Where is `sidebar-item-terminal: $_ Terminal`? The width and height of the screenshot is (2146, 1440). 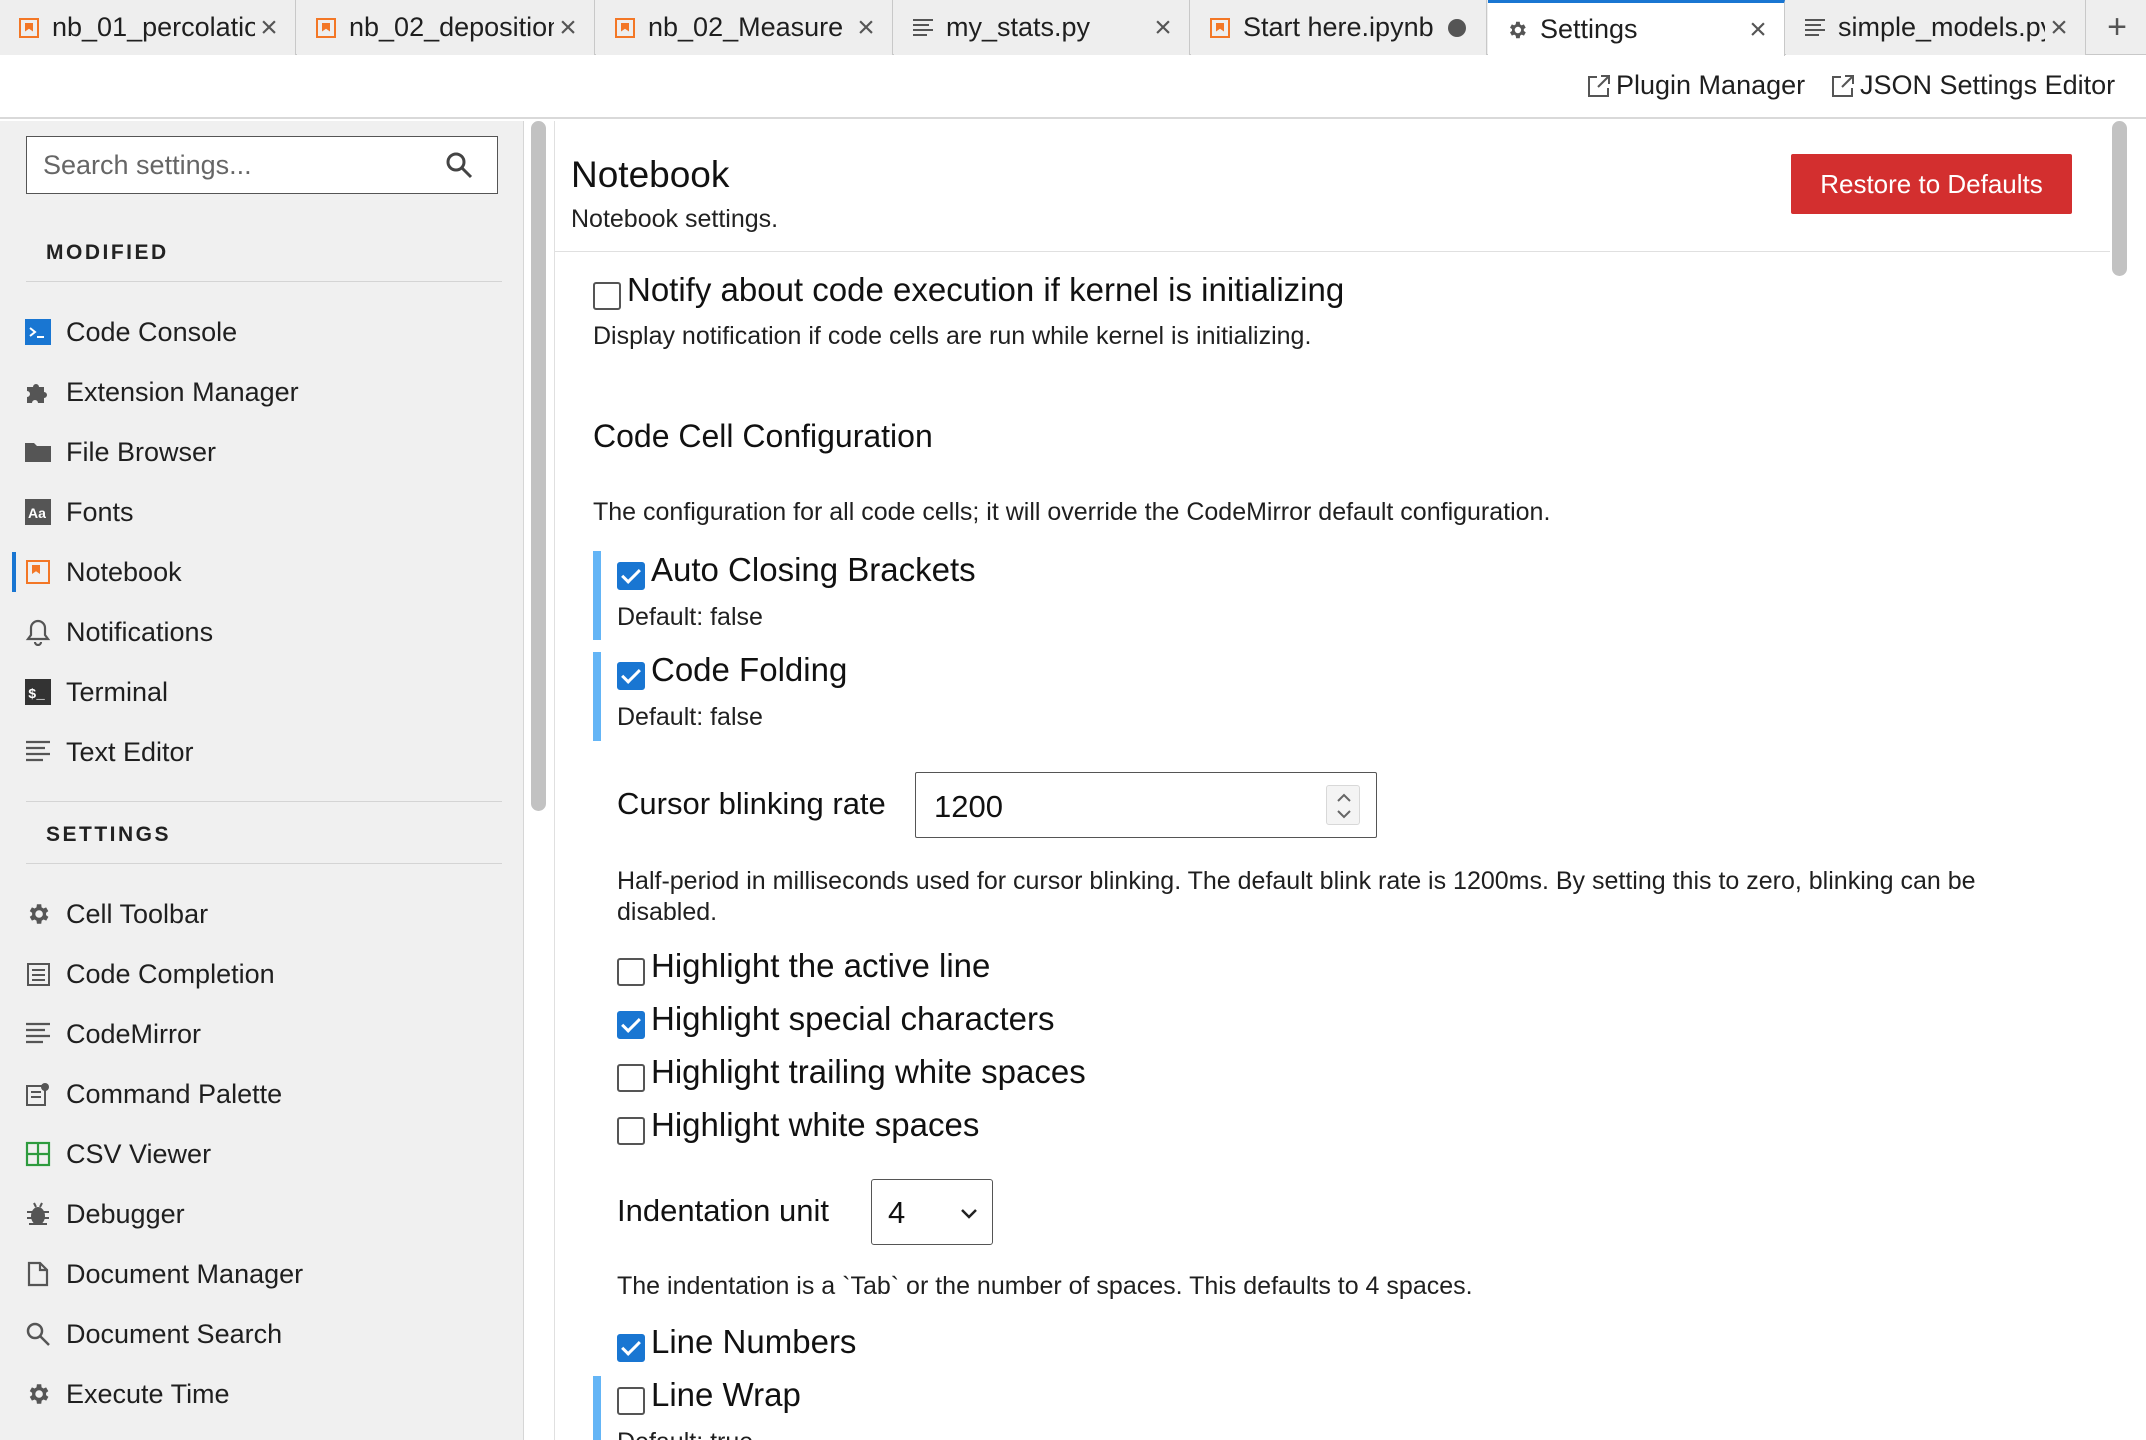 sidebar-item-terminal: $_ Terminal is located at coordinates (262, 692).